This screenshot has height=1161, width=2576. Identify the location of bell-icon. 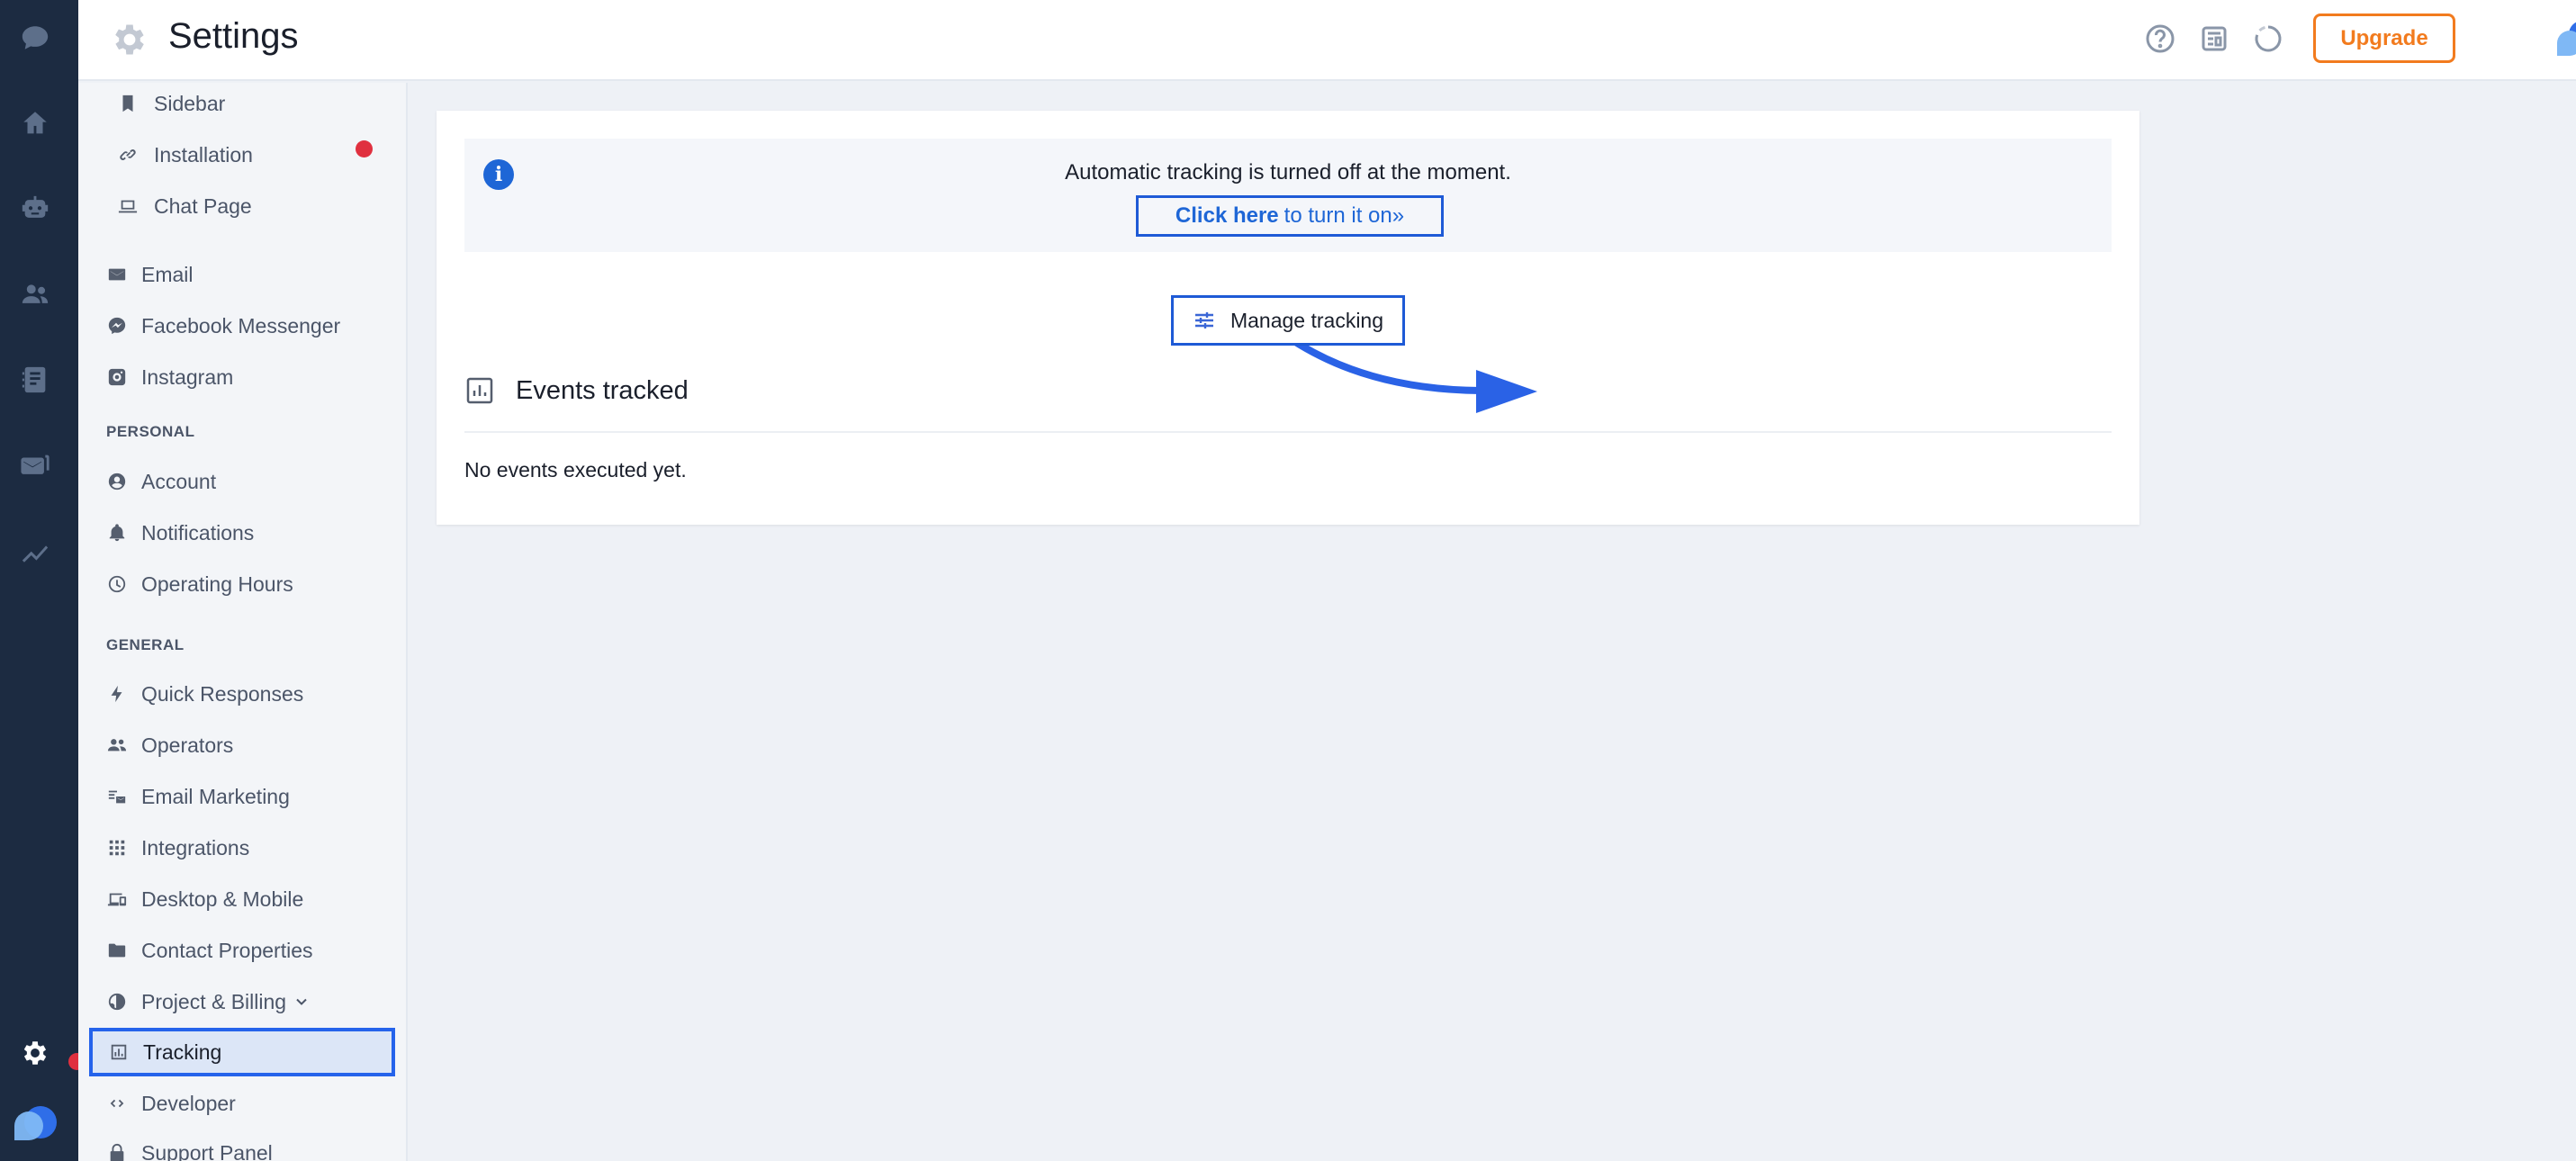
(117, 533).